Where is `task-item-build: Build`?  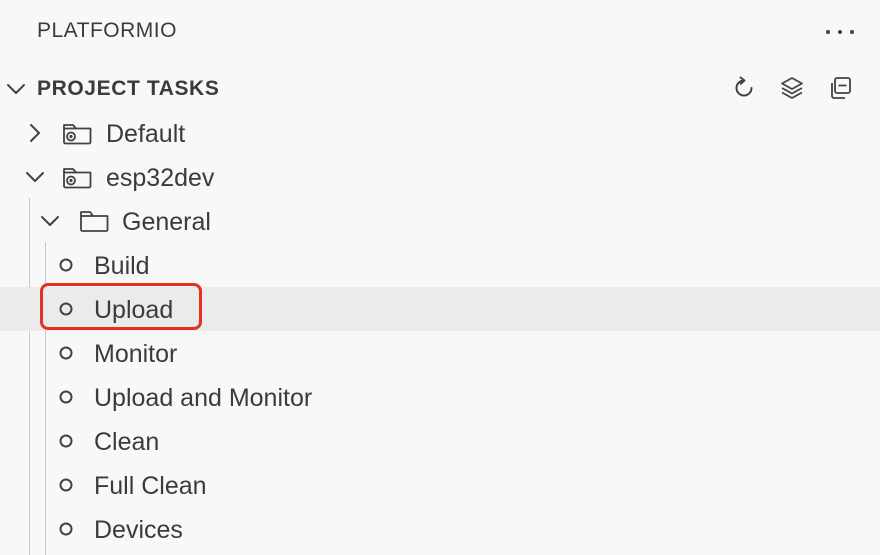
task-item-build: Build is located at coordinates (440, 265).